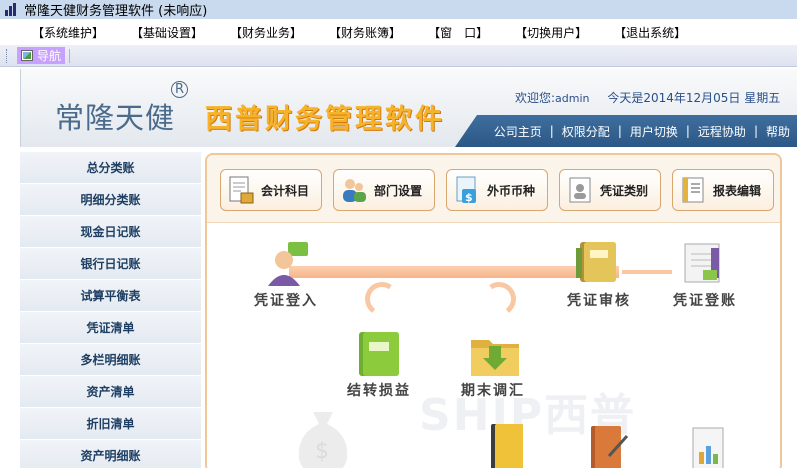 The width and height of the screenshot is (797, 468). I want to click on brand-name: 常隆天健, so click(115, 118).